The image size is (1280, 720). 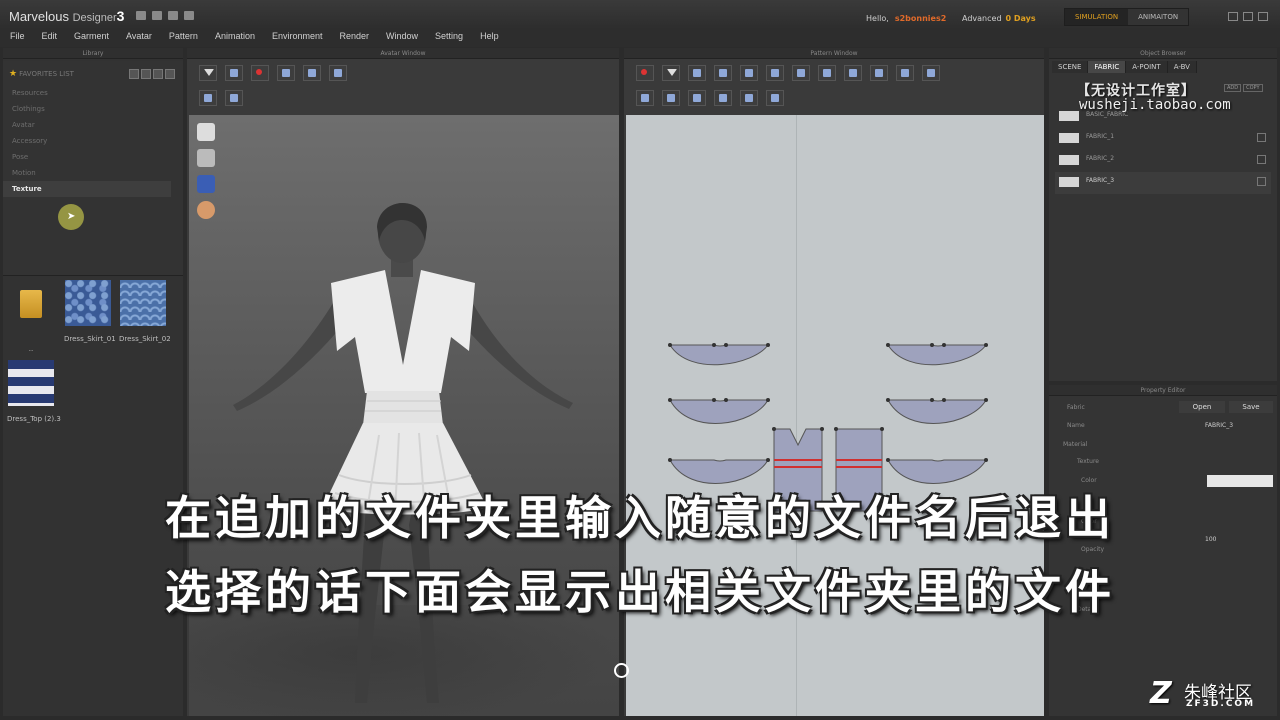 What do you see at coordinates (697, 98) in the screenshot?
I see `tack-icon` at bounding box center [697, 98].